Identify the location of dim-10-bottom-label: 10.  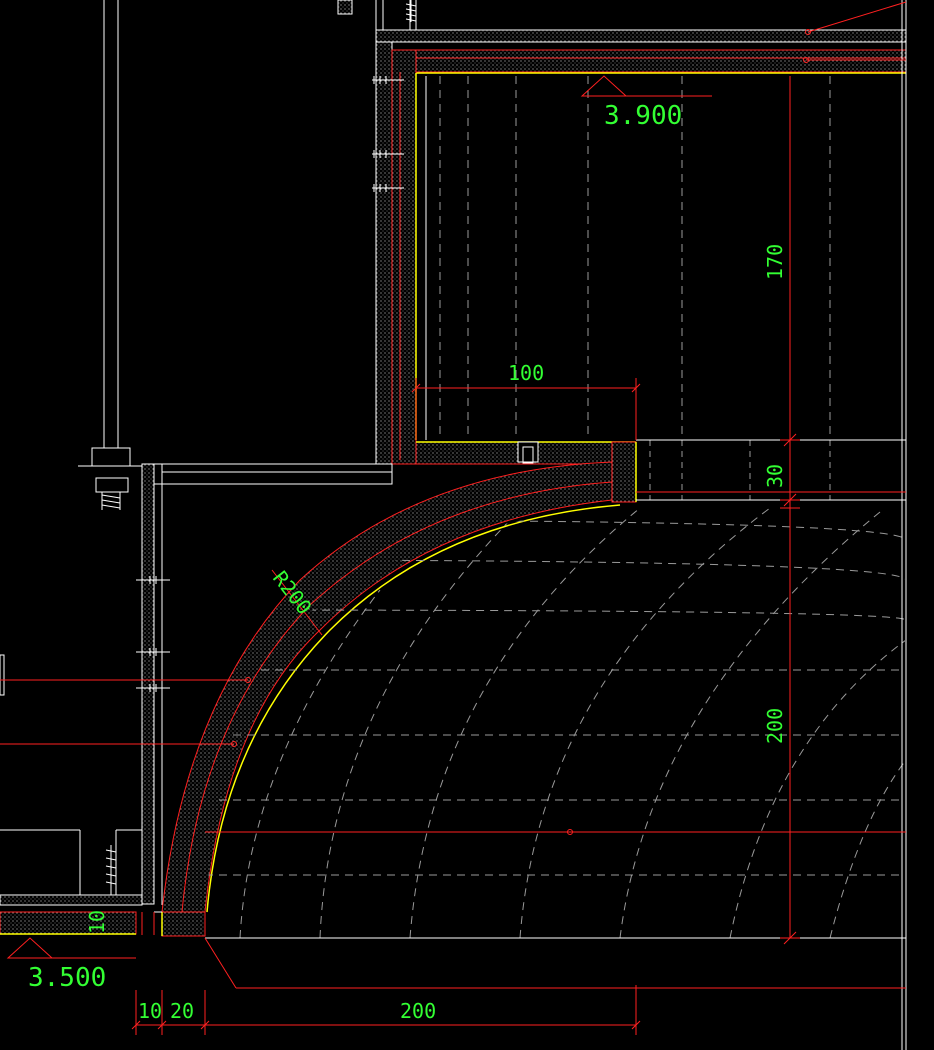
(150, 1011).